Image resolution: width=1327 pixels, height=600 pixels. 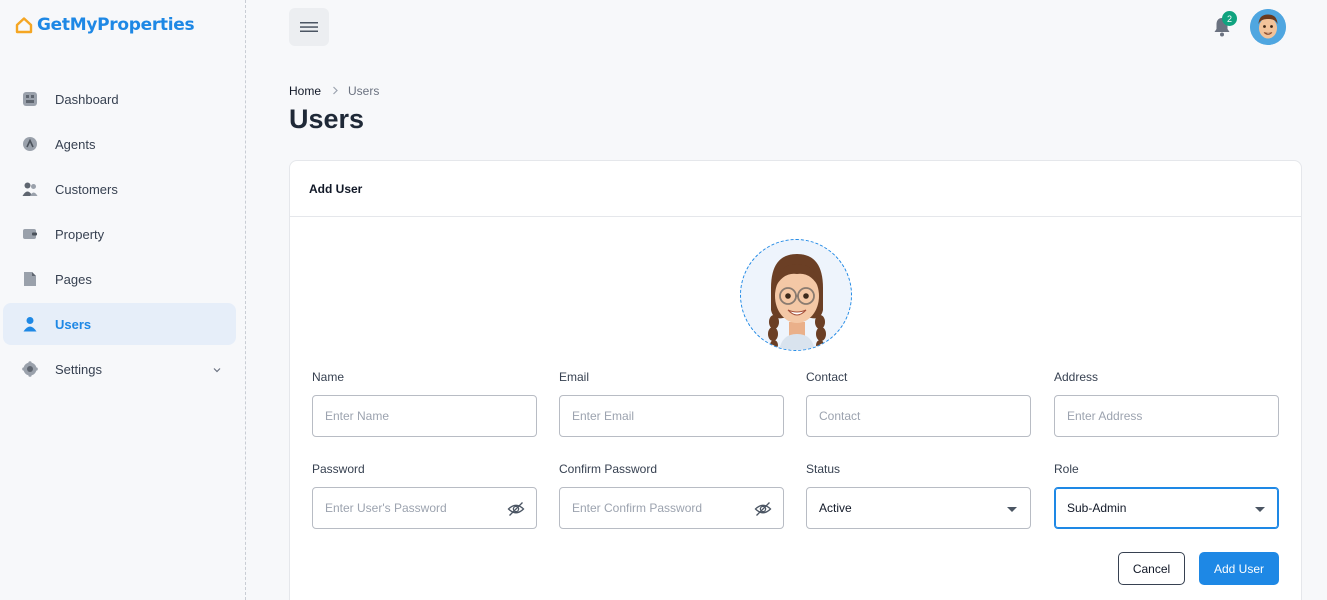 What do you see at coordinates (327, 119) in the screenshot?
I see `page-title: Users` at bounding box center [327, 119].